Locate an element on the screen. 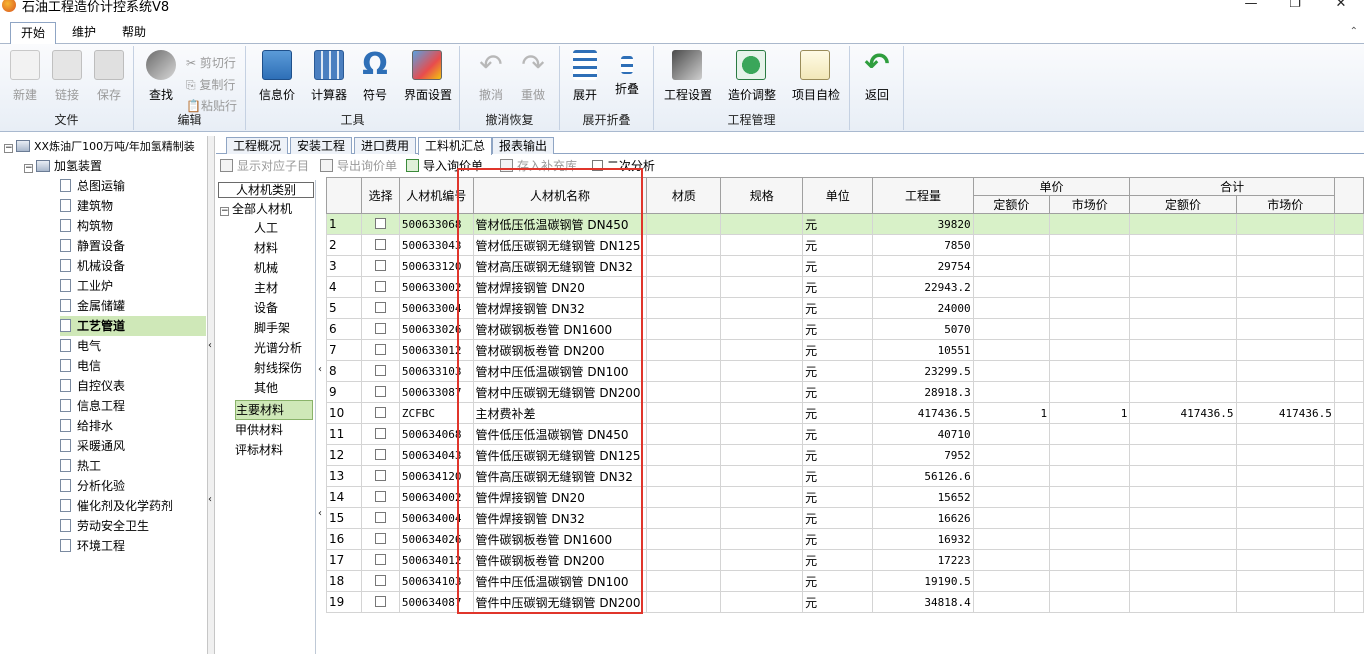  tree-item: 总图运输 is located at coordinates (92, 186).